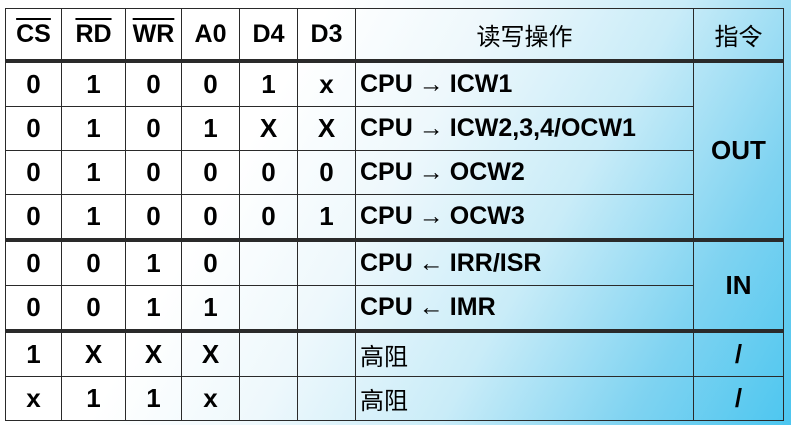 The height and width of the screenshot is (425, 791). Describe the element at coordinates (738, 35) in the screenshot. I see `header-instruction: 指令` at that location.